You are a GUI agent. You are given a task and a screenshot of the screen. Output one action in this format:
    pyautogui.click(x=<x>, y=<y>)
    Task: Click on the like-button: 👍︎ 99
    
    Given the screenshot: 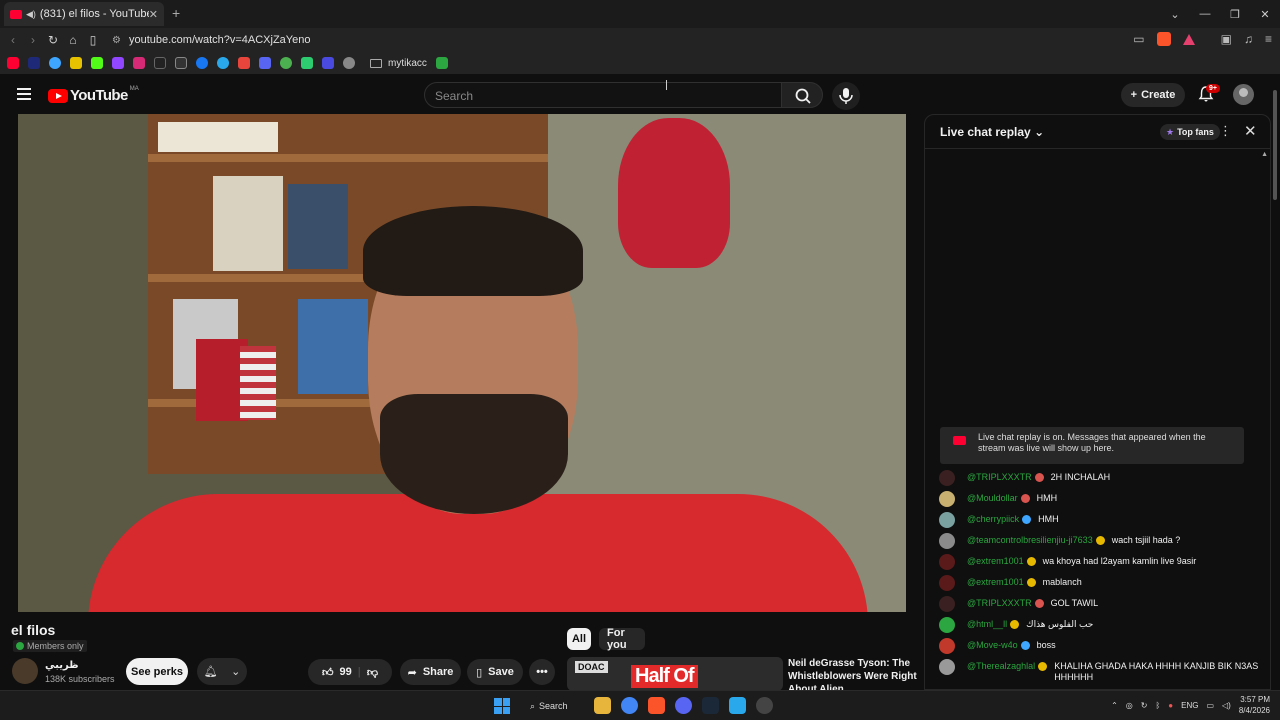 What is the action you would take?
    pyautogui.click(x=337, y=672)
    